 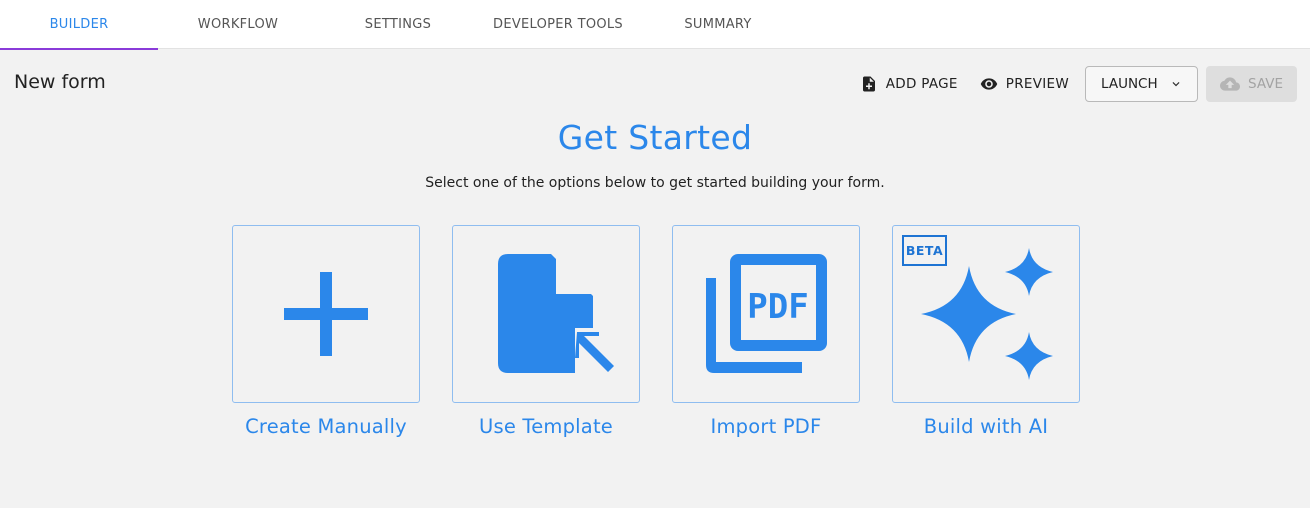 I want to click on create-manually-card, so click(x=326, y=314).